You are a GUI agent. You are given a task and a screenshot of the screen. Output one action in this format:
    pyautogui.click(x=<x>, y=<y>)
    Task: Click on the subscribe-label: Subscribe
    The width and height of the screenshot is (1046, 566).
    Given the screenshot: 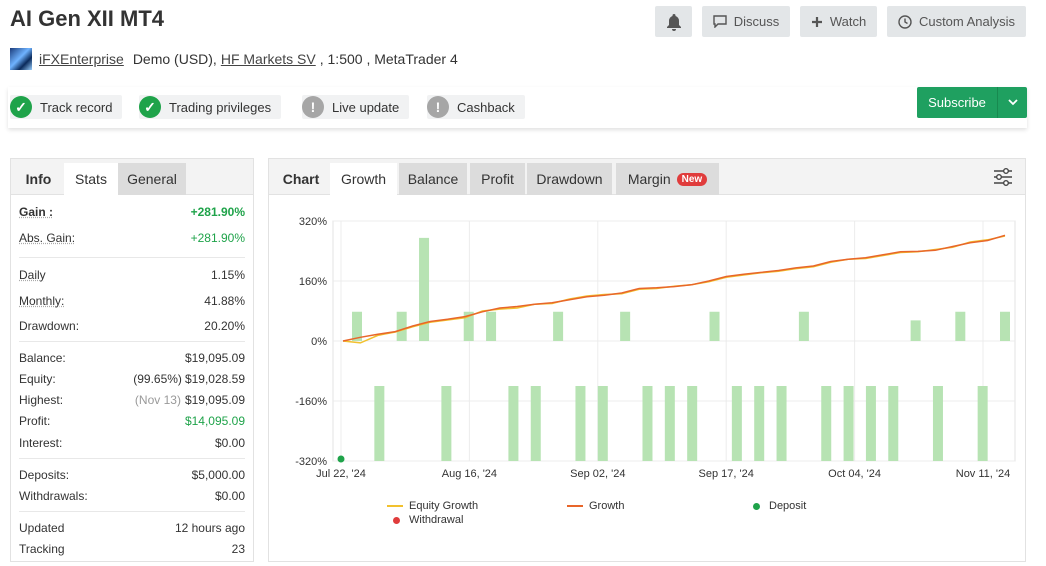 What is the action you would take?
    pyautogui.click(x=957, y=102)
    